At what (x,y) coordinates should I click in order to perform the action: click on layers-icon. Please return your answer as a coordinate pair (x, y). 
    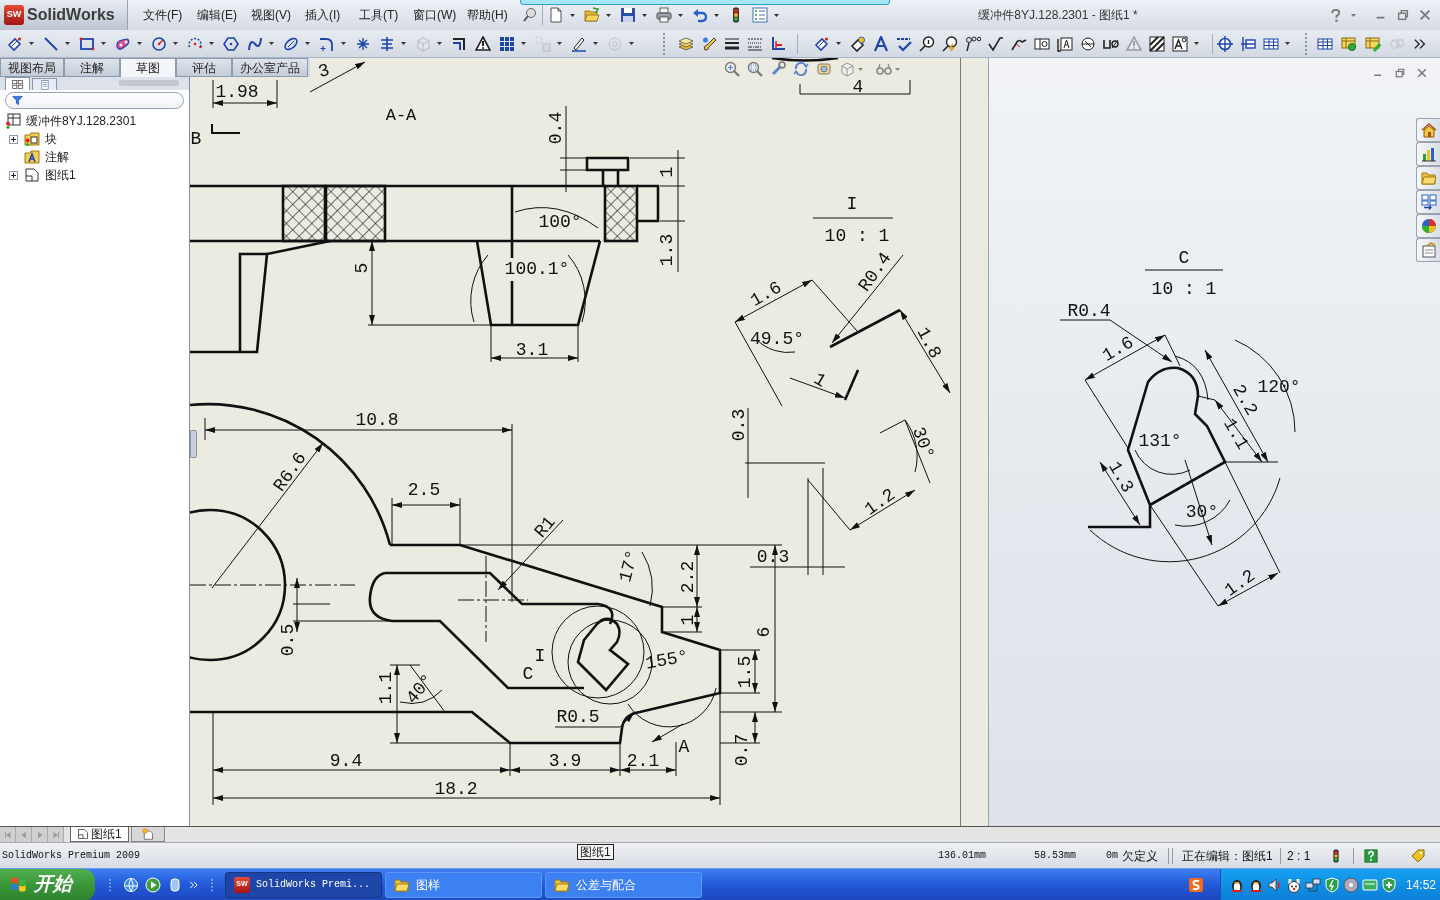
    Looking at the image, I should click on (686, 43).